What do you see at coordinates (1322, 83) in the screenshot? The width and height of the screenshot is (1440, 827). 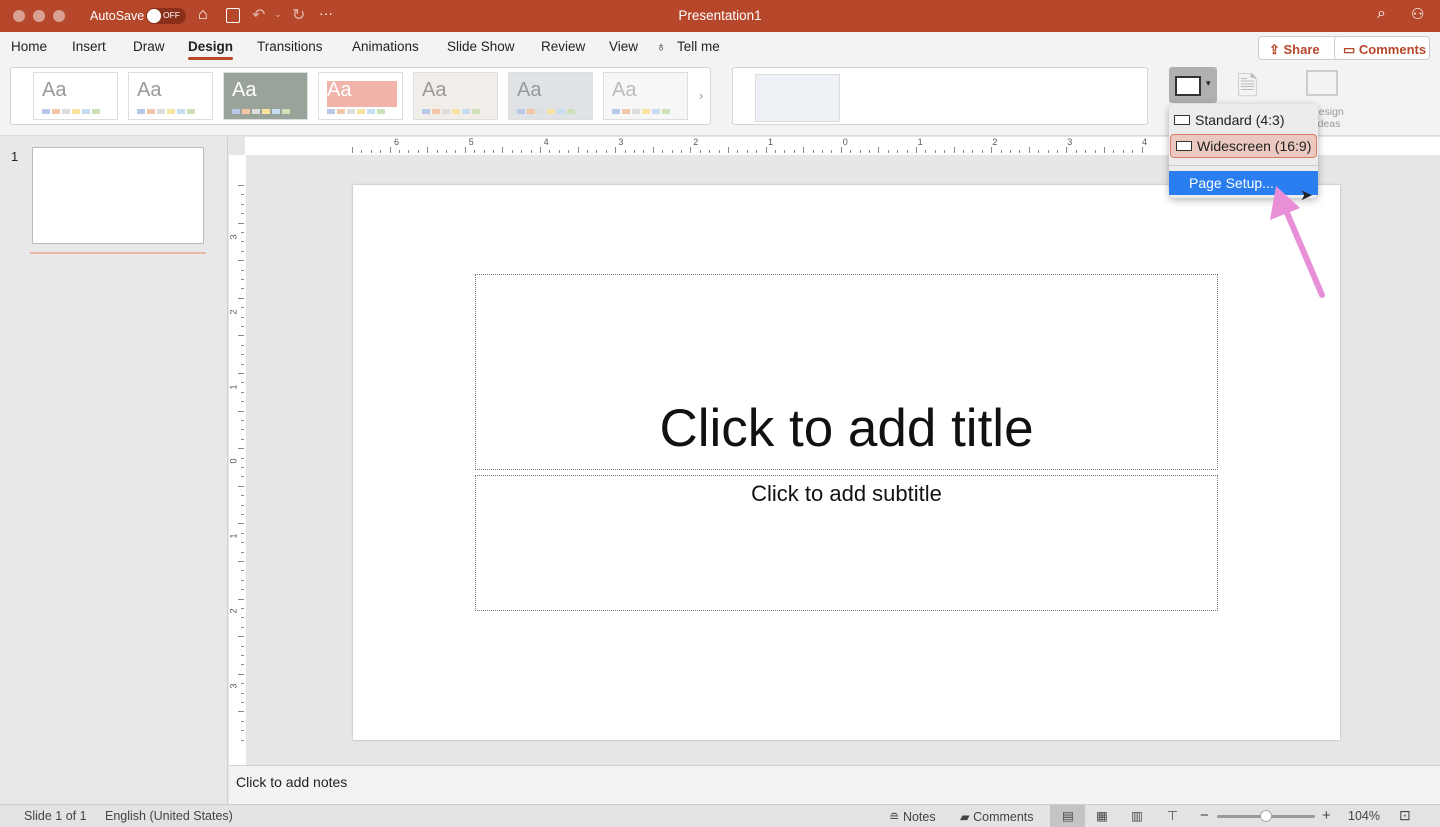 I see `design-ideas-icon` at bounding box center [1322, 83].